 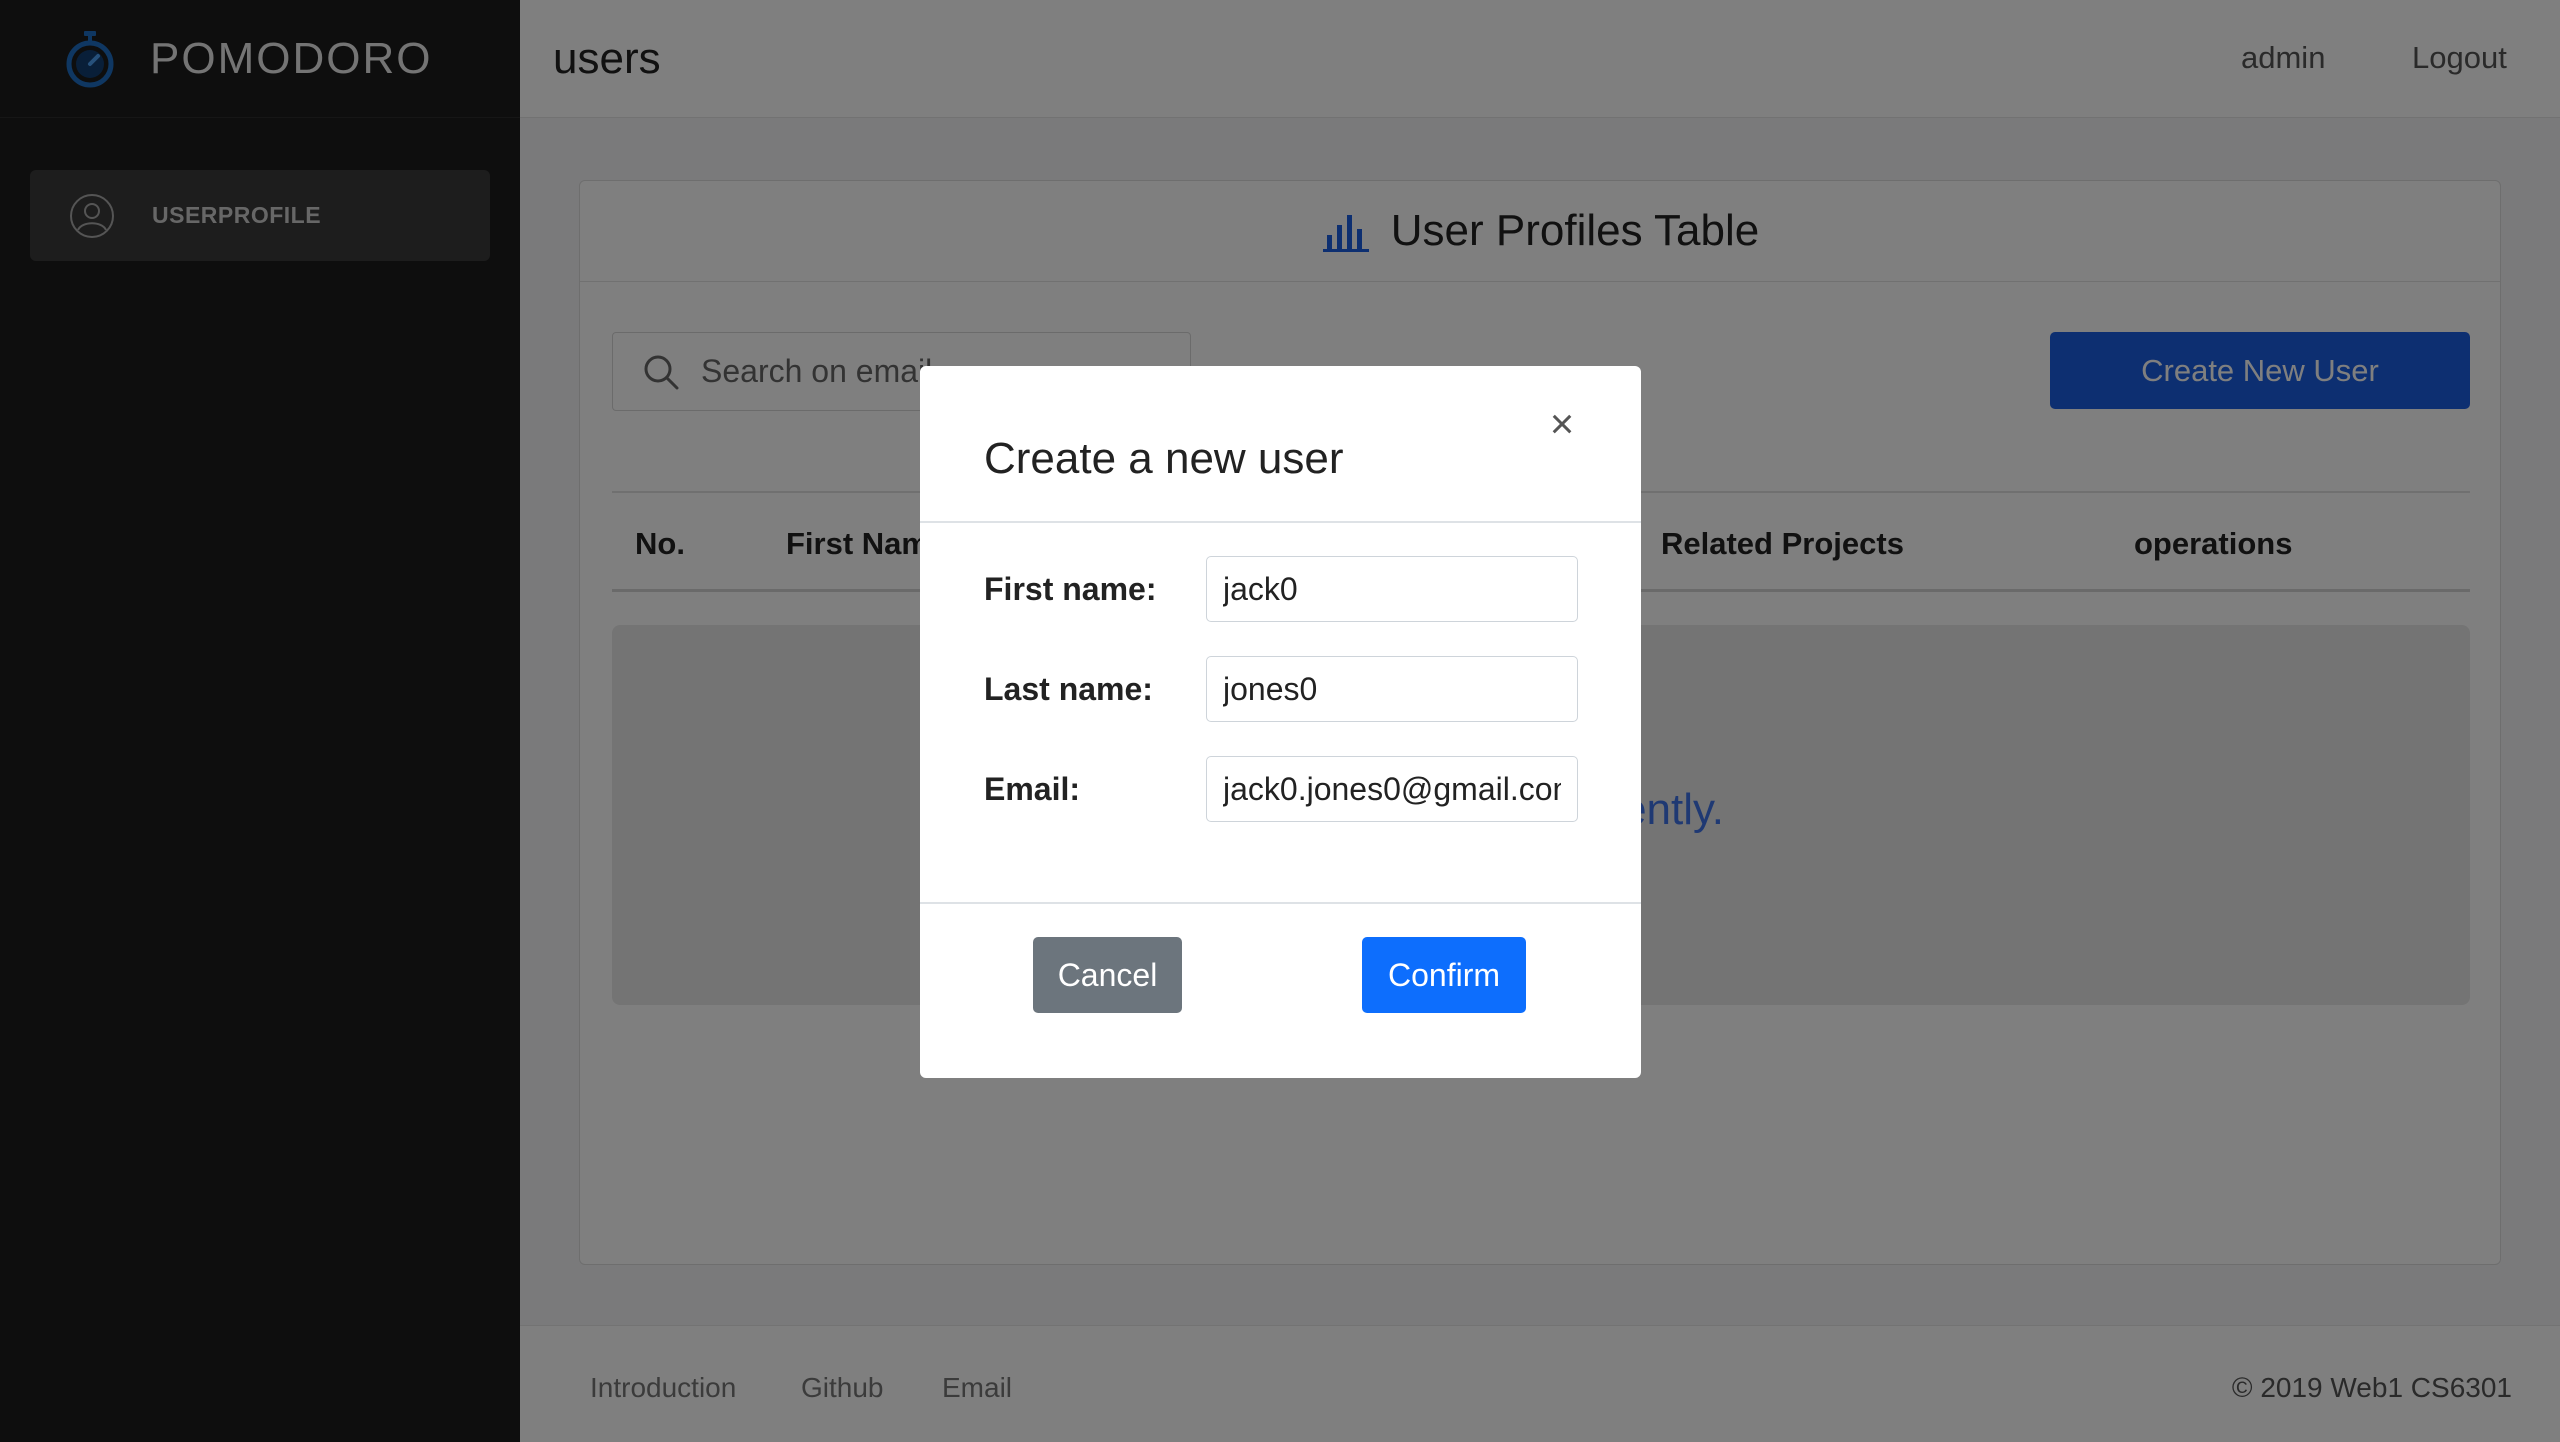 What do you see at coordinates (1392, 689) in the screenshot?
I see `last-name-field` at bounding box center [1392, 689].